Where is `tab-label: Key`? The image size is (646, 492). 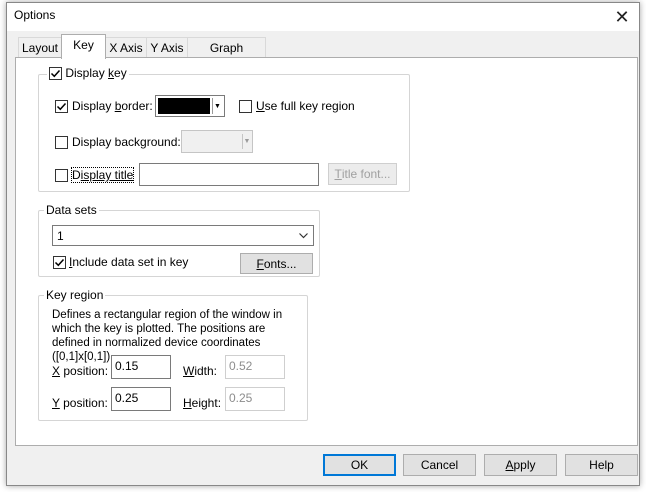
tab-label: Key is located at coordinates (83, 45).